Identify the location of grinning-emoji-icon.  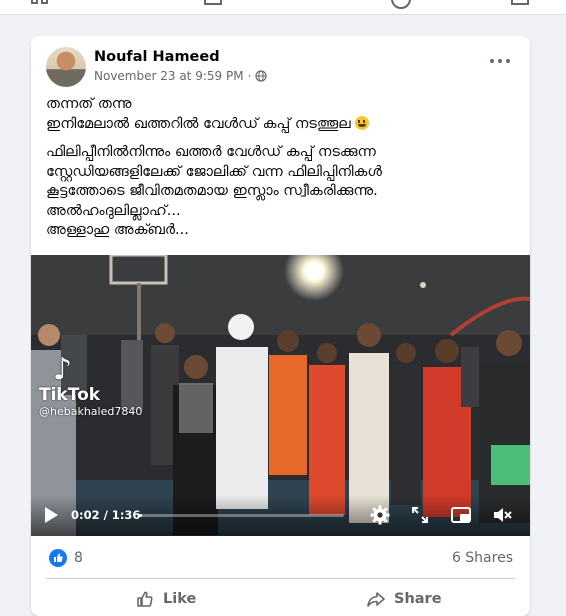
(362, 122).